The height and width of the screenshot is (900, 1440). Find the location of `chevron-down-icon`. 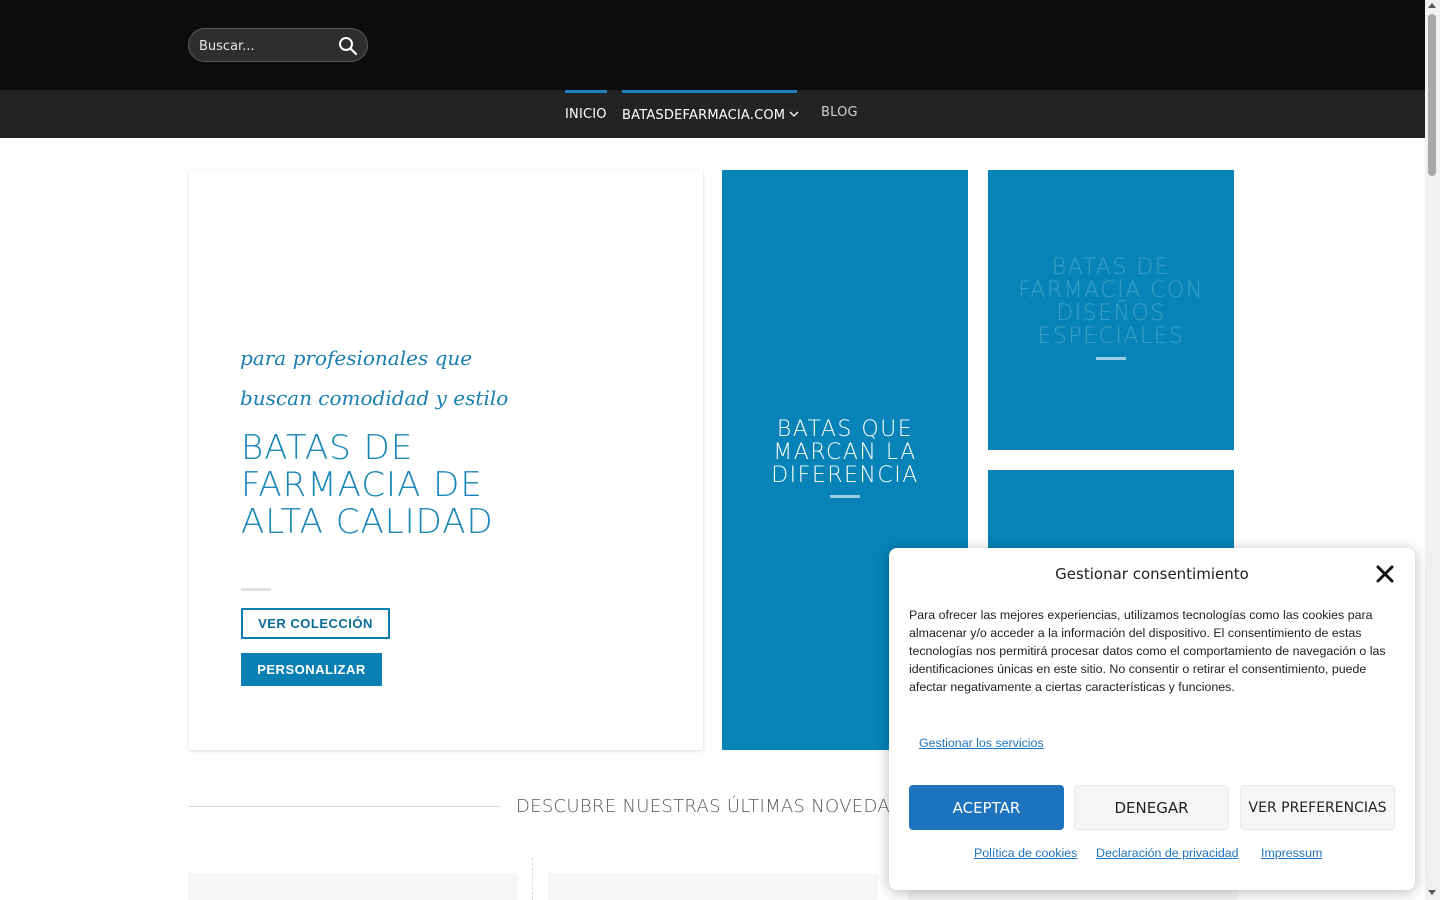

chevron-down-icon is located at coordinates (794, 105).